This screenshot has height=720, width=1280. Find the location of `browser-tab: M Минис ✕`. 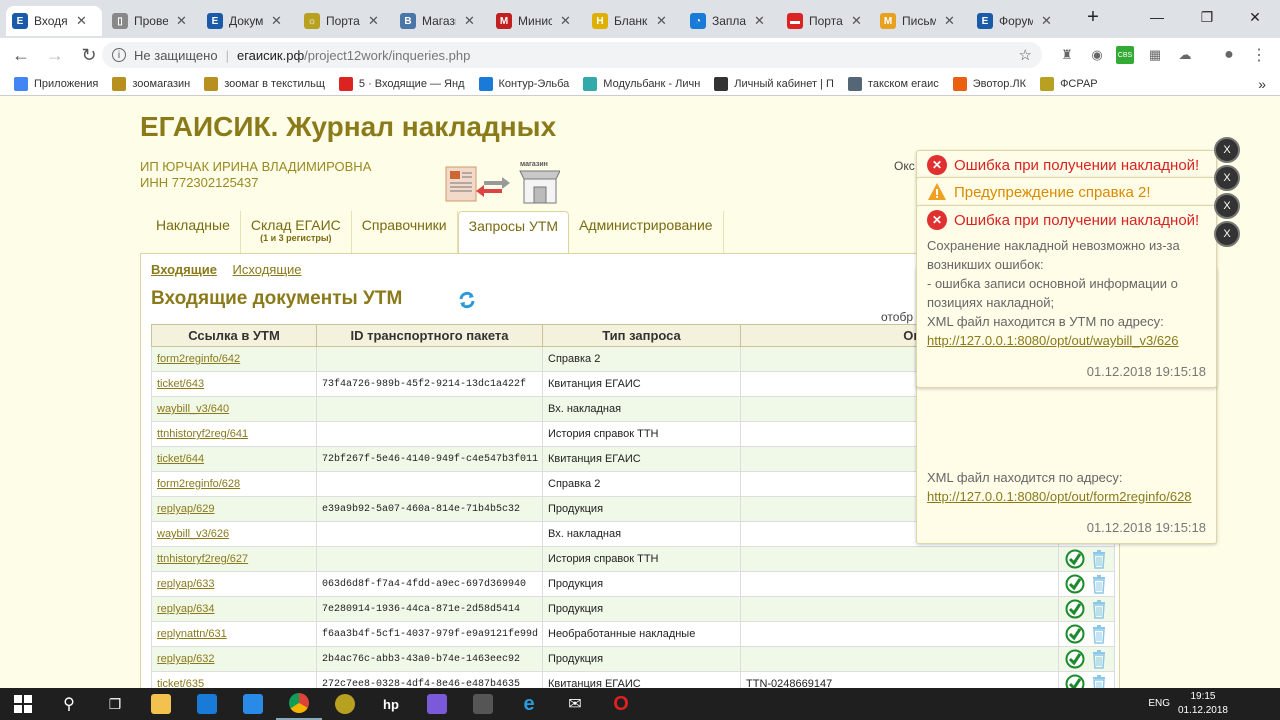

browser-tab: M Минис ✕ is located at coordinates (538, 21).